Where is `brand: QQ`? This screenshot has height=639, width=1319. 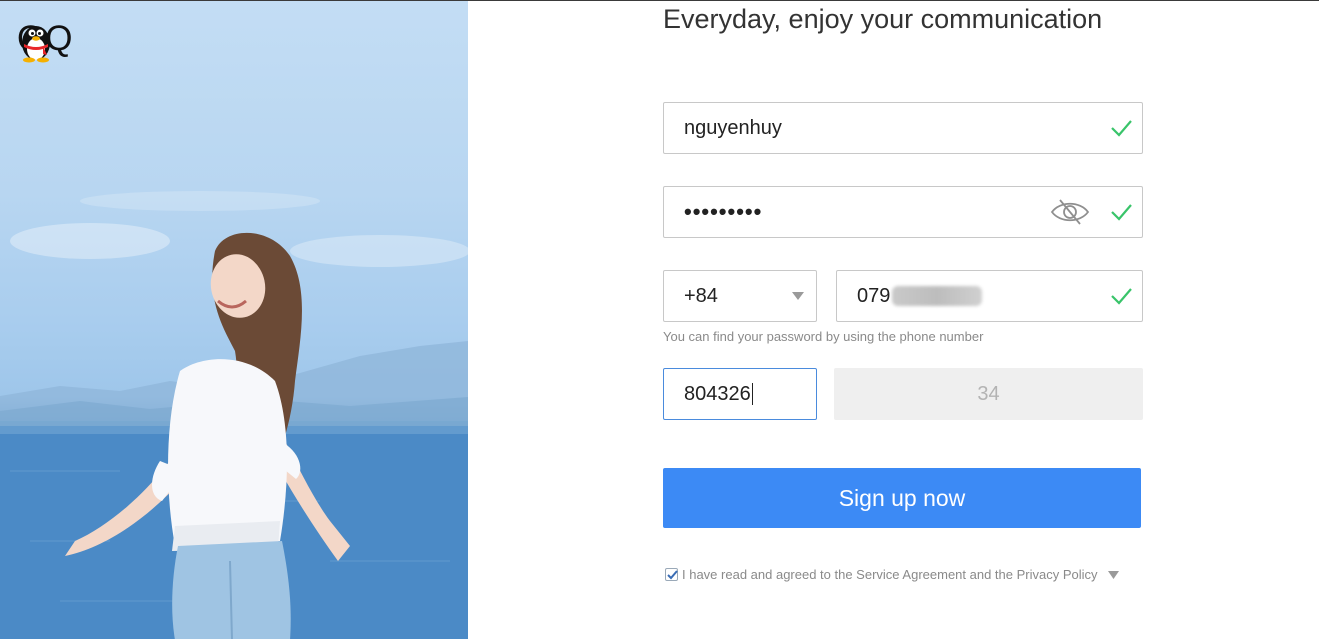
brand: QQ is located at coordinates (45, 41).